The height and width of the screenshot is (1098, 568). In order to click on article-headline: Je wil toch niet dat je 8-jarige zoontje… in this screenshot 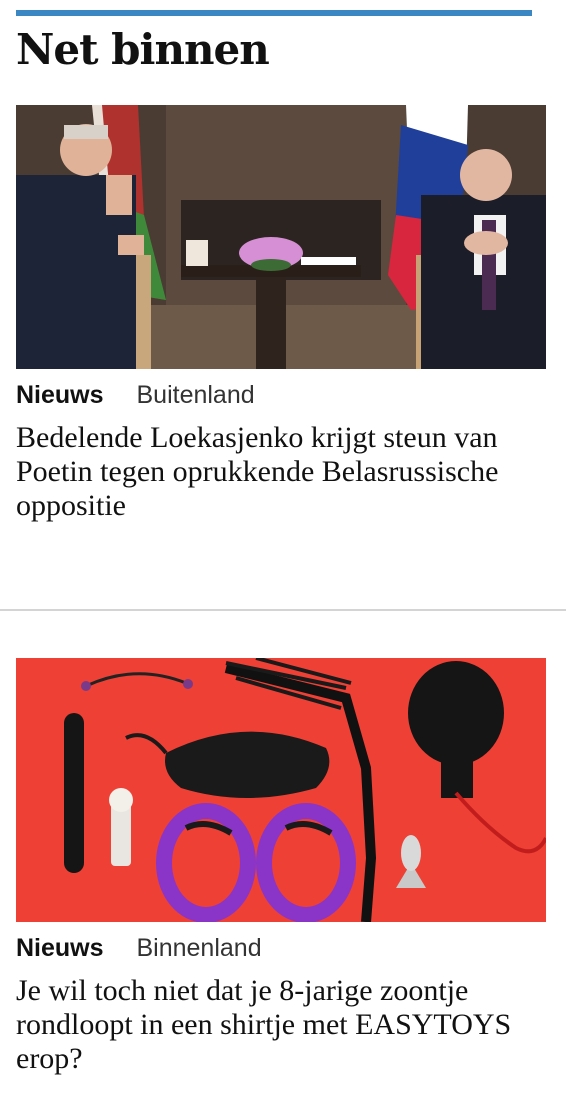, I will do `click(266, 1025)`.